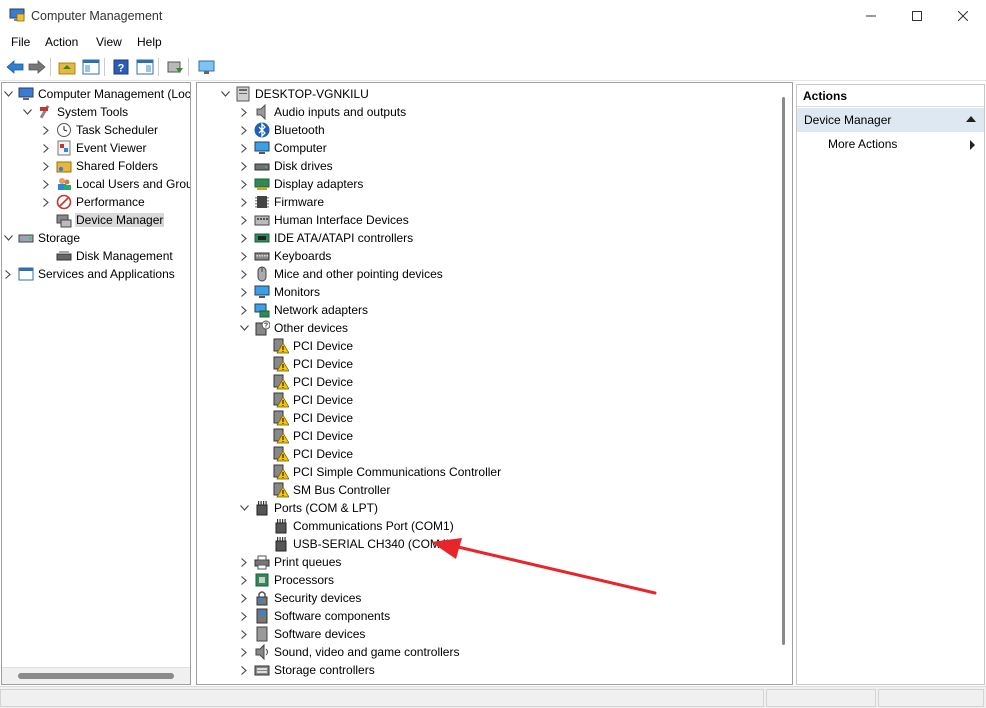 The width and height of the screenshot is (986, 708). I want to click on actions-section-device-manager: Device Manager, so click(890, 120).